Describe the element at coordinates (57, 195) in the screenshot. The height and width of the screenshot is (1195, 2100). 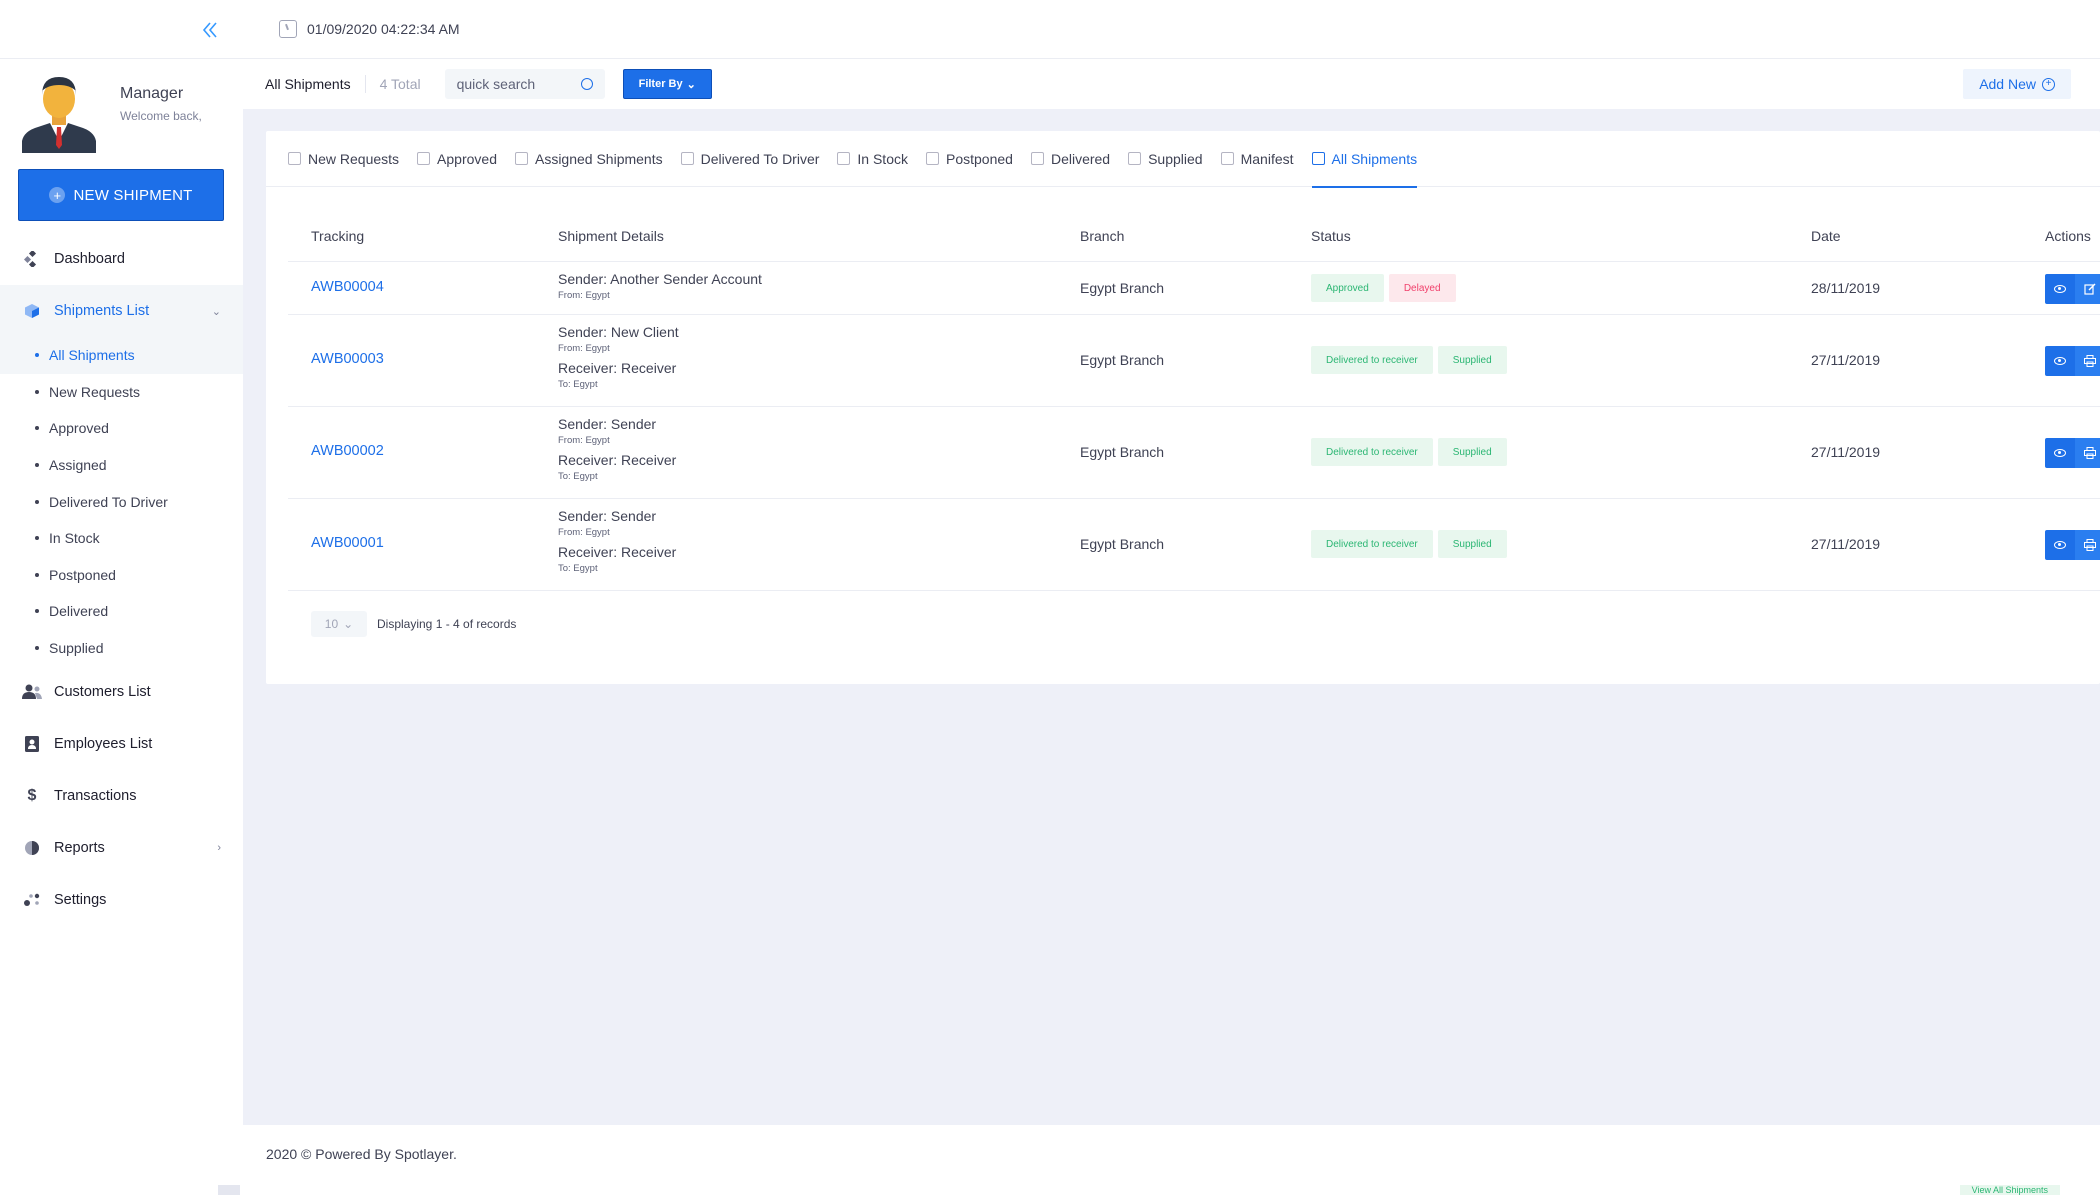
I see `plus-icon: +` at that location.